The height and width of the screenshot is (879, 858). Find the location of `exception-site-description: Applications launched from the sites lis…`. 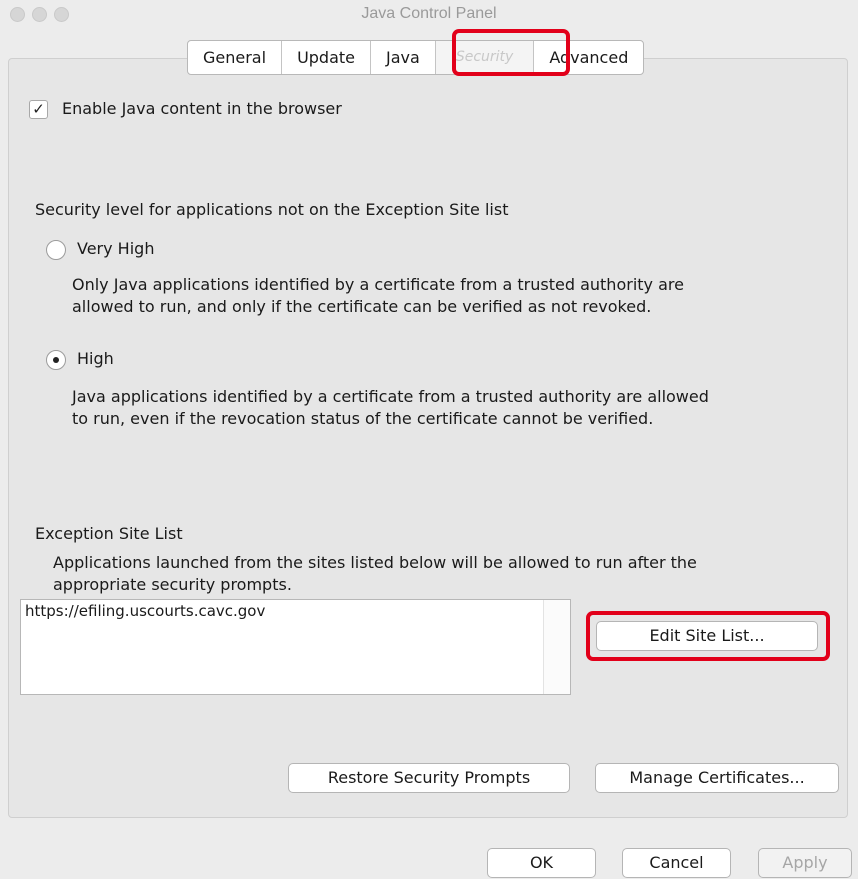

exception-site-description: Applications launched from the sites lis… is located at coordinates (375, 574).